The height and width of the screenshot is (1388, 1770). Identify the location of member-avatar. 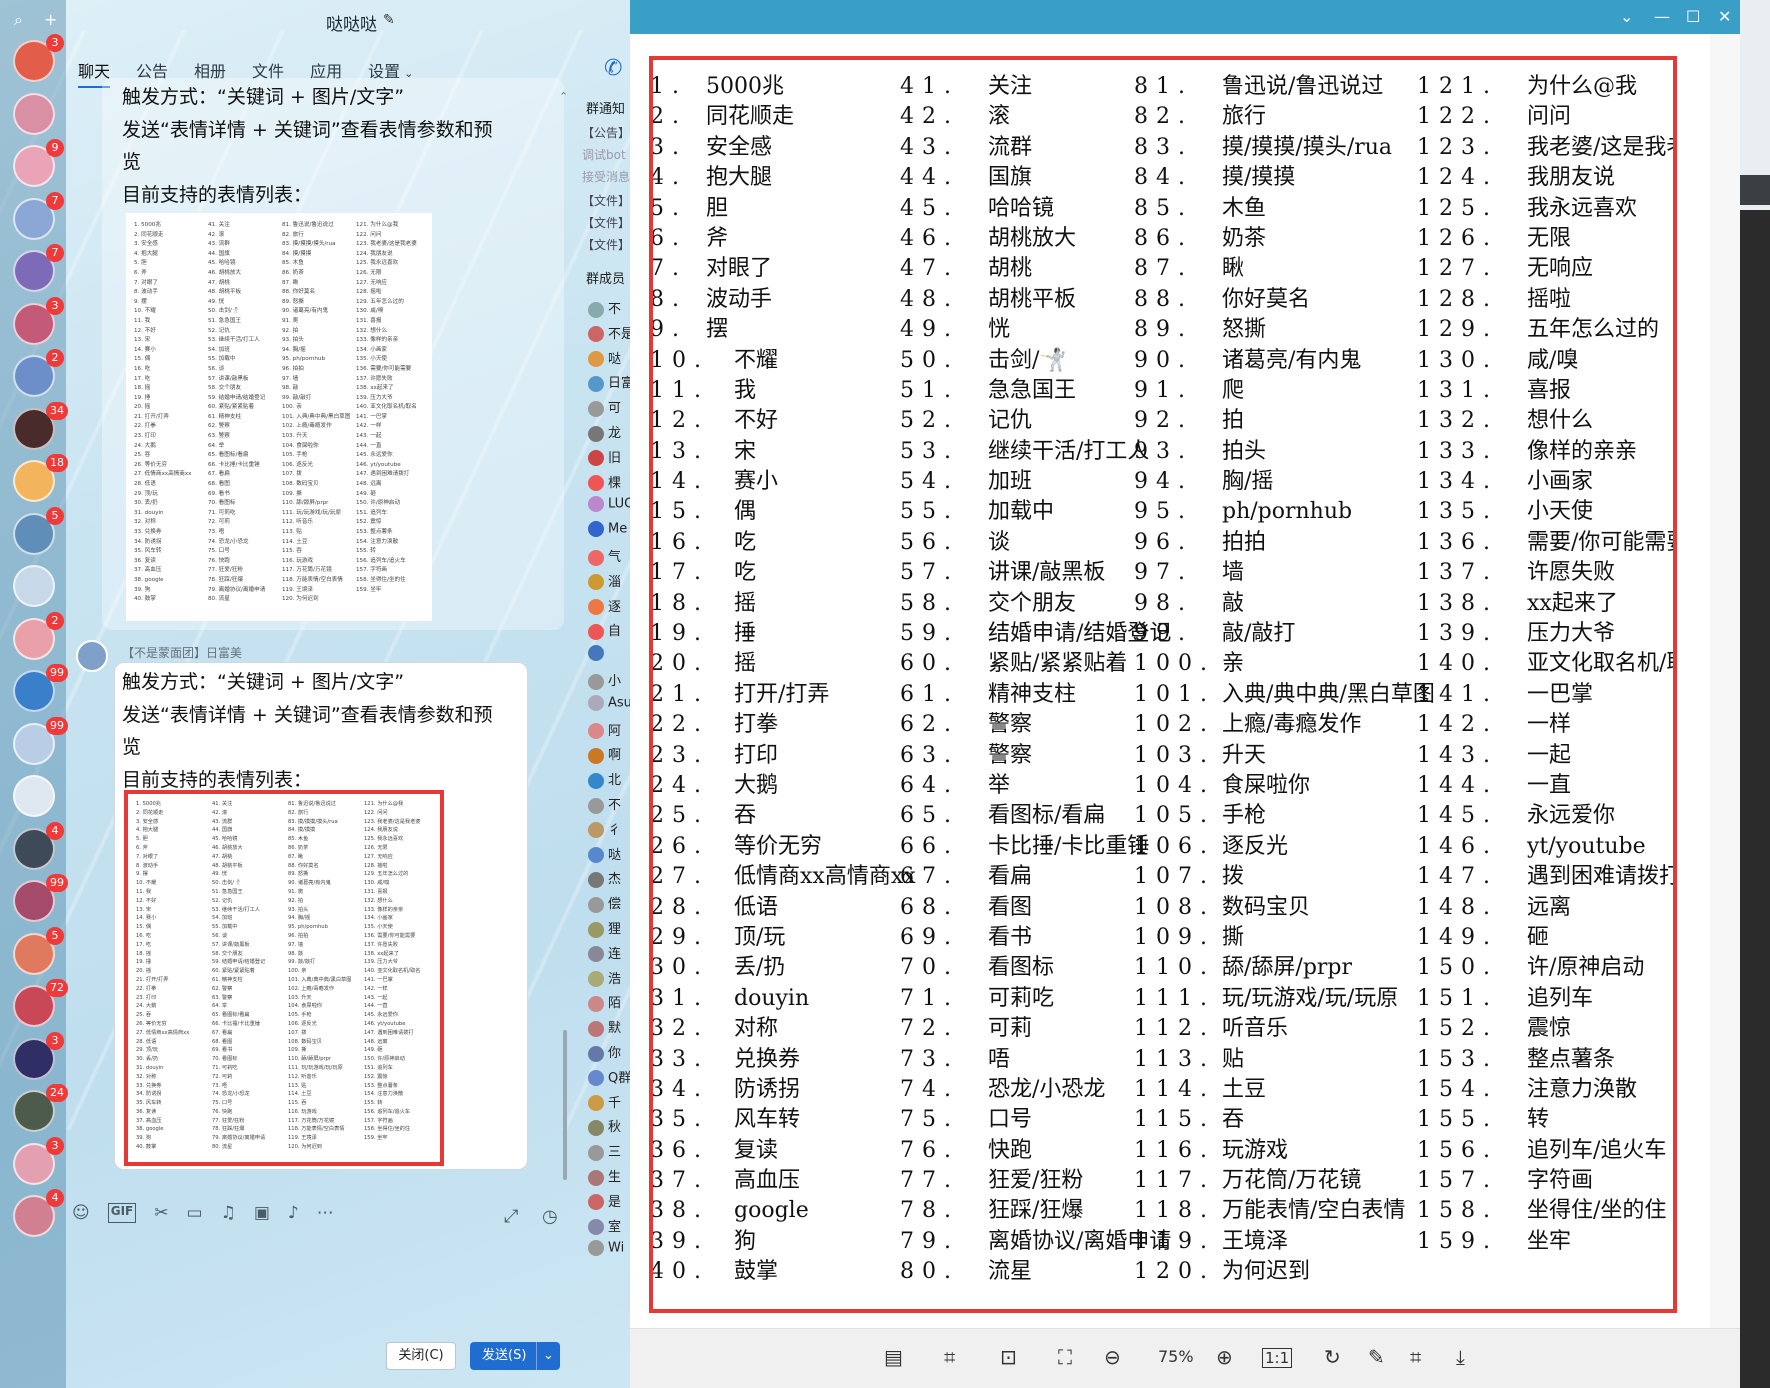
(596, 1127).